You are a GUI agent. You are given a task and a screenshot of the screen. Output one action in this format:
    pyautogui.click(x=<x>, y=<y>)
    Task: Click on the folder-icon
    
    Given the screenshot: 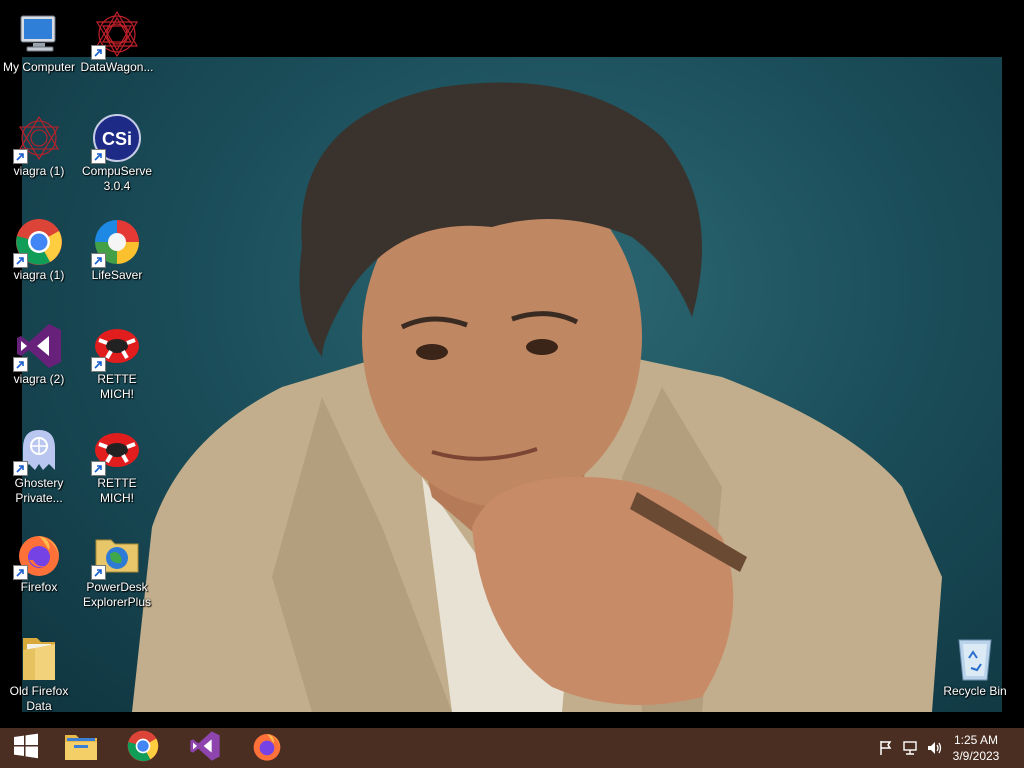 What is the action you would take?
    pyautogui.click(x=39, y=658)
    